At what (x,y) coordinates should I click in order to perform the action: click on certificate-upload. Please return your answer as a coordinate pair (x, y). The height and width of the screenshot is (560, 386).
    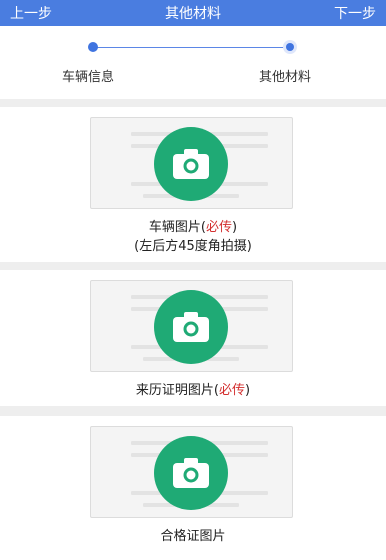
    Looking at the image, I should click on (191, 472).